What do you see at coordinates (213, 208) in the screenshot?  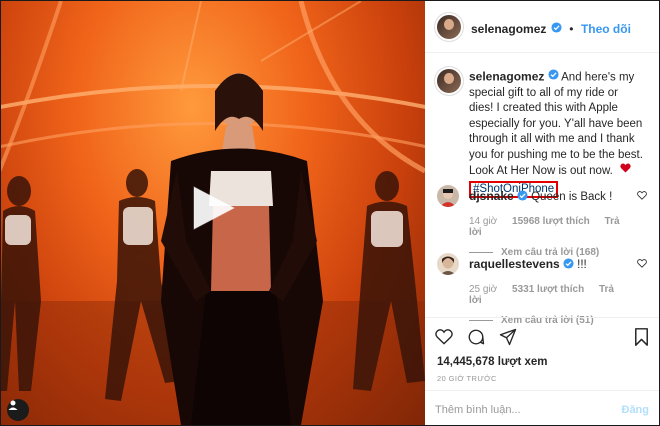 I see `play-icon` at bounding box center [213, 208].